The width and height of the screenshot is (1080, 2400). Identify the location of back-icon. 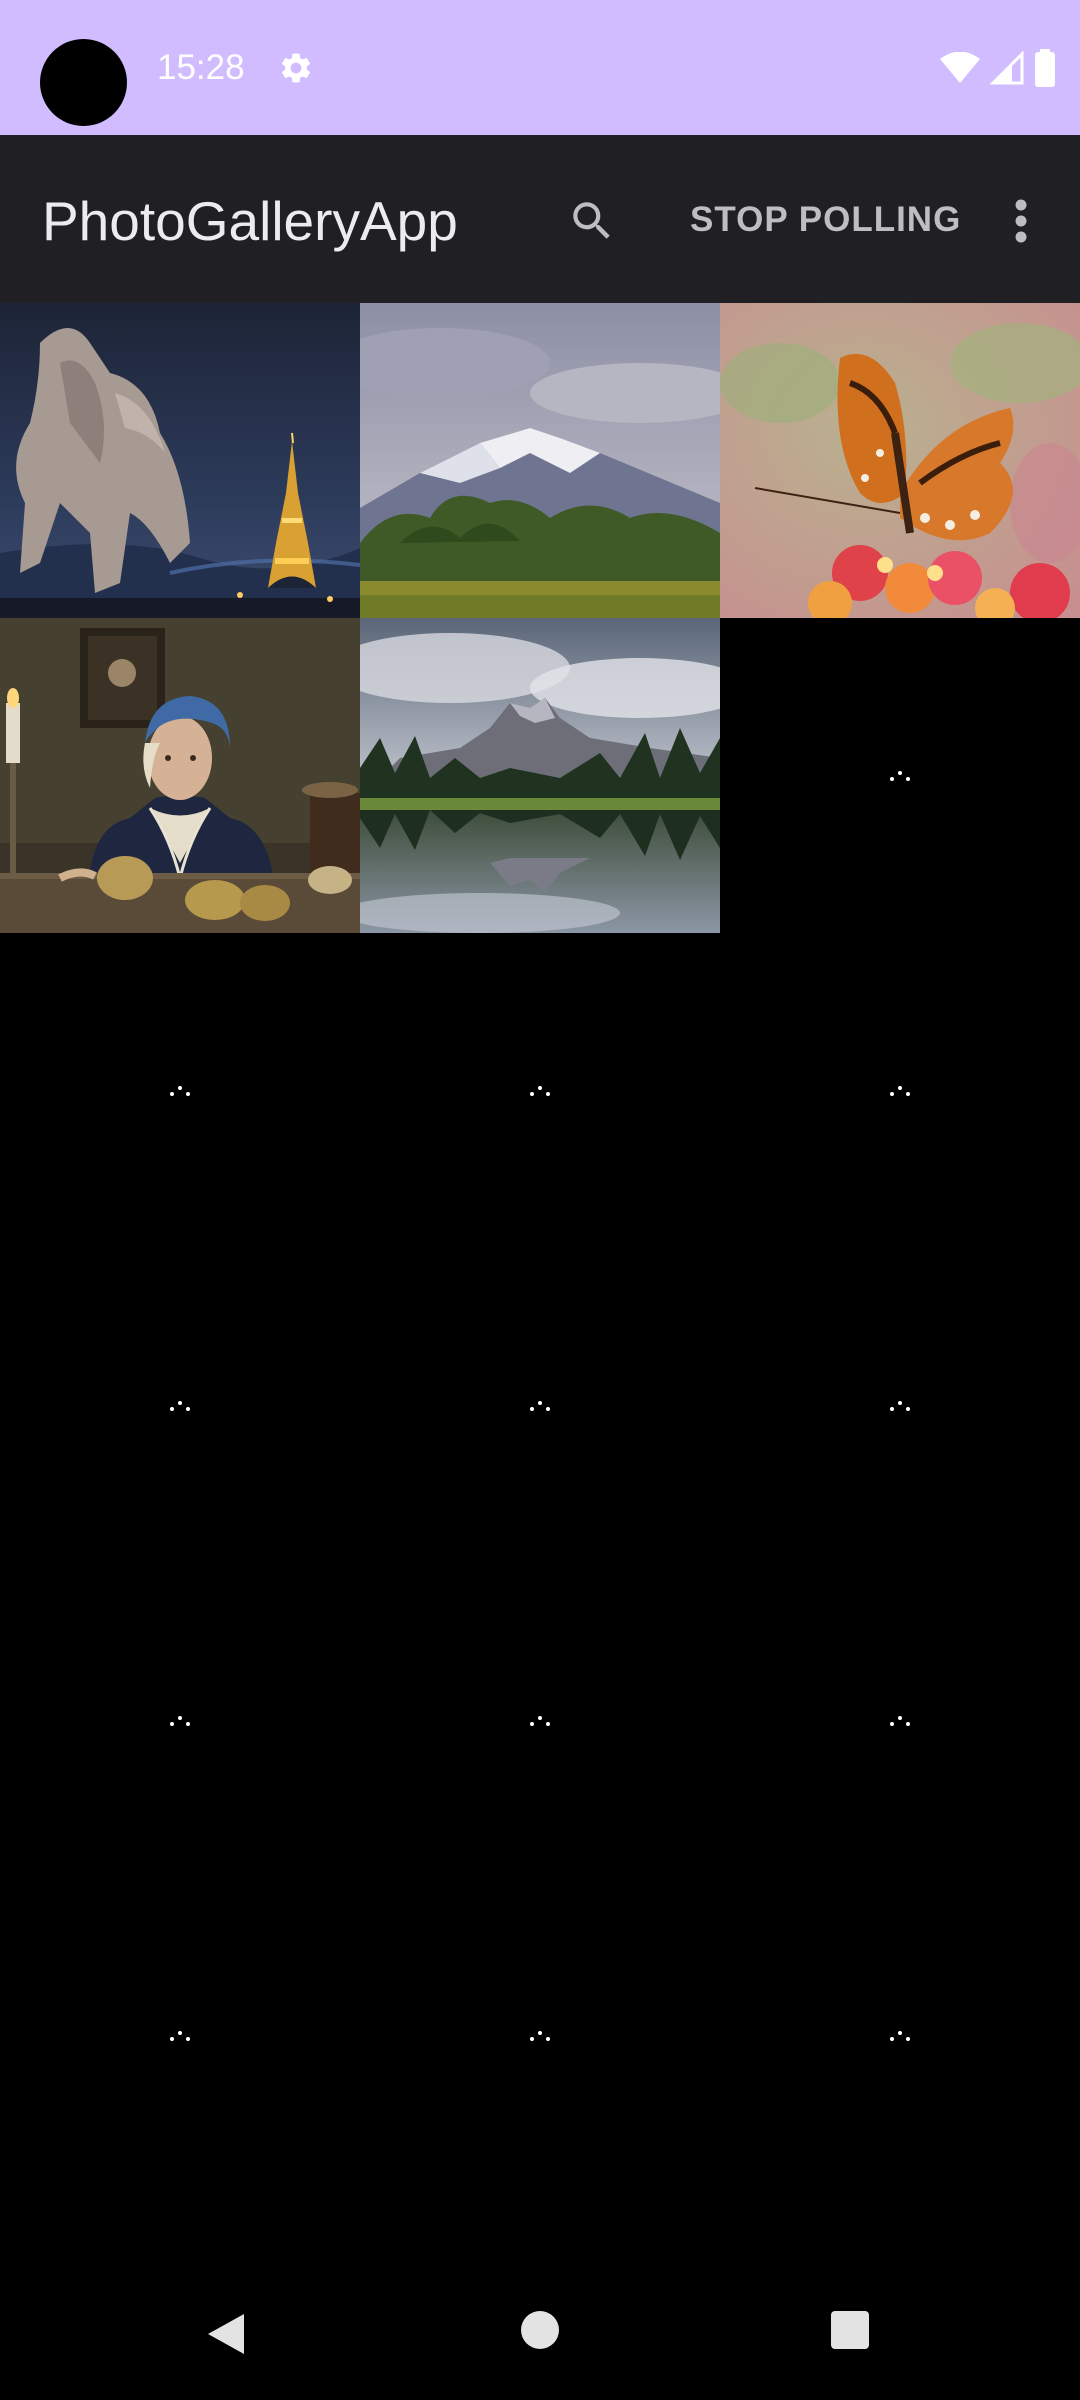
(226, 2334).